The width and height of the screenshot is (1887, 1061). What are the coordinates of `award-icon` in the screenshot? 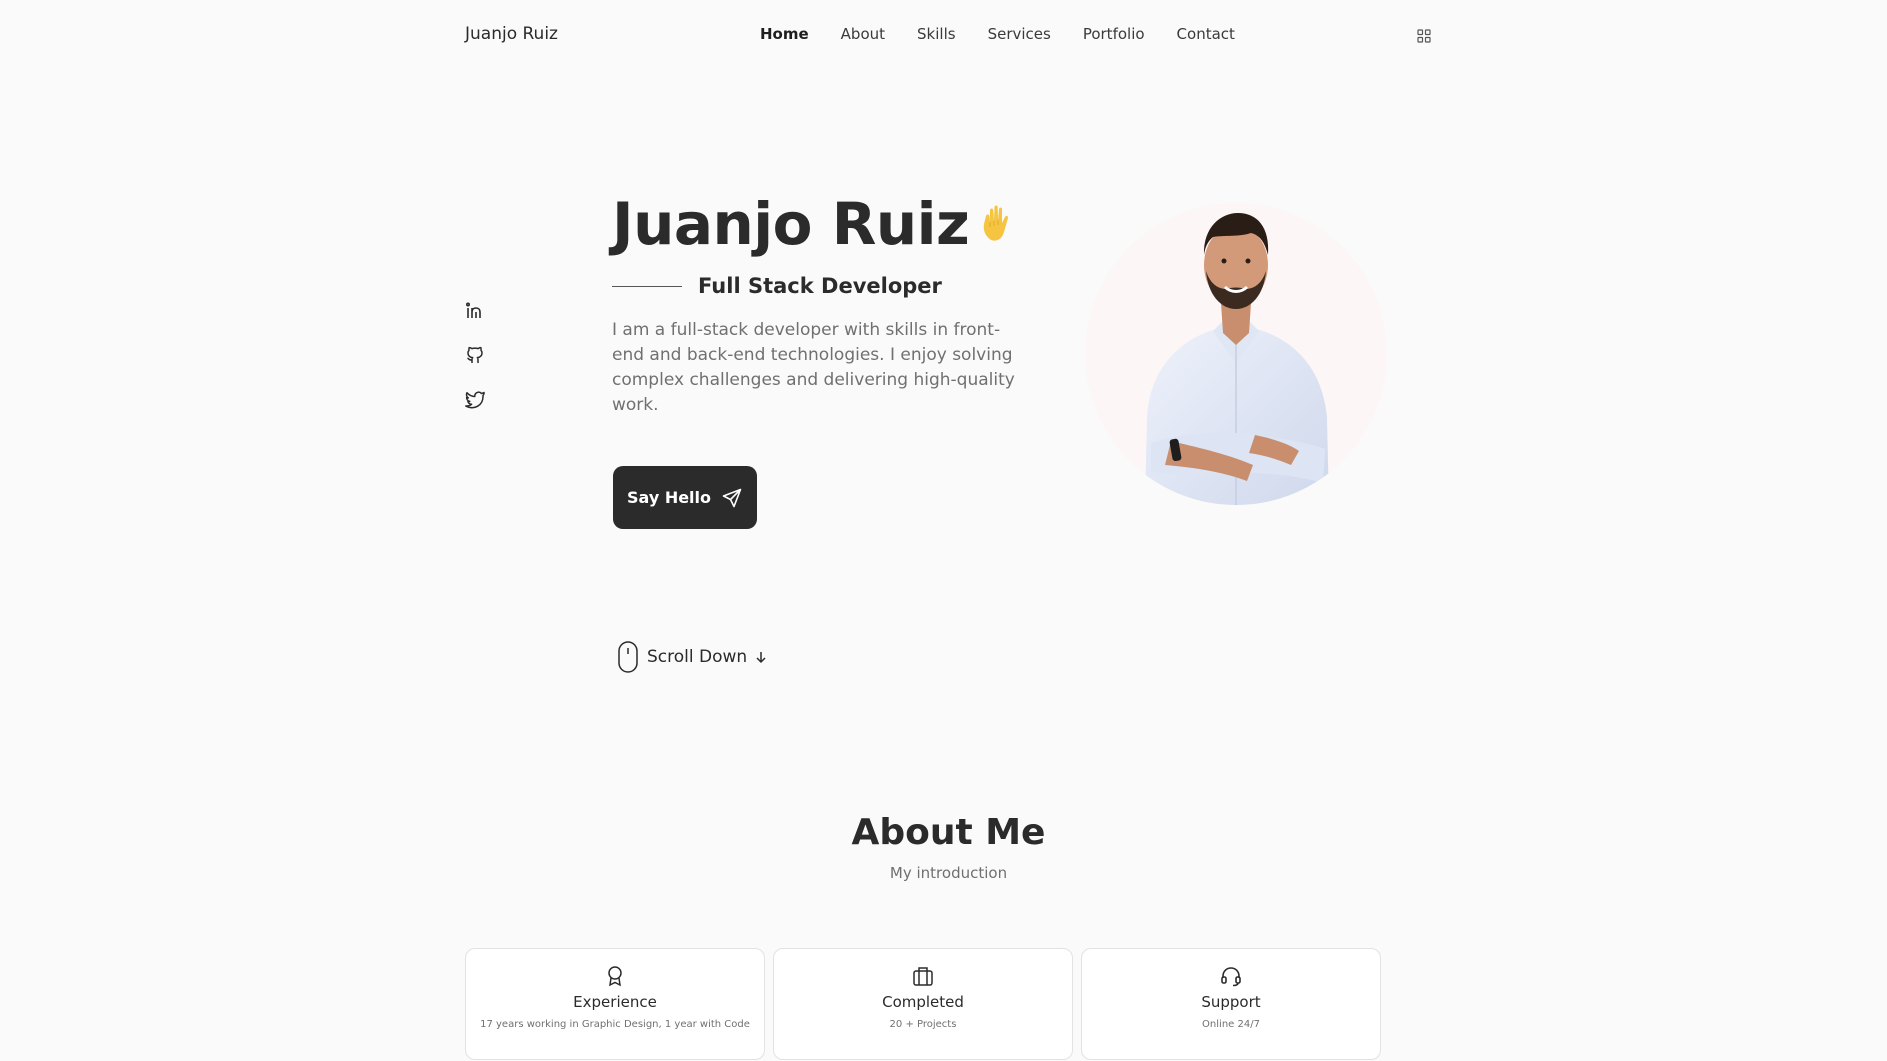 It's located at (615, 976).